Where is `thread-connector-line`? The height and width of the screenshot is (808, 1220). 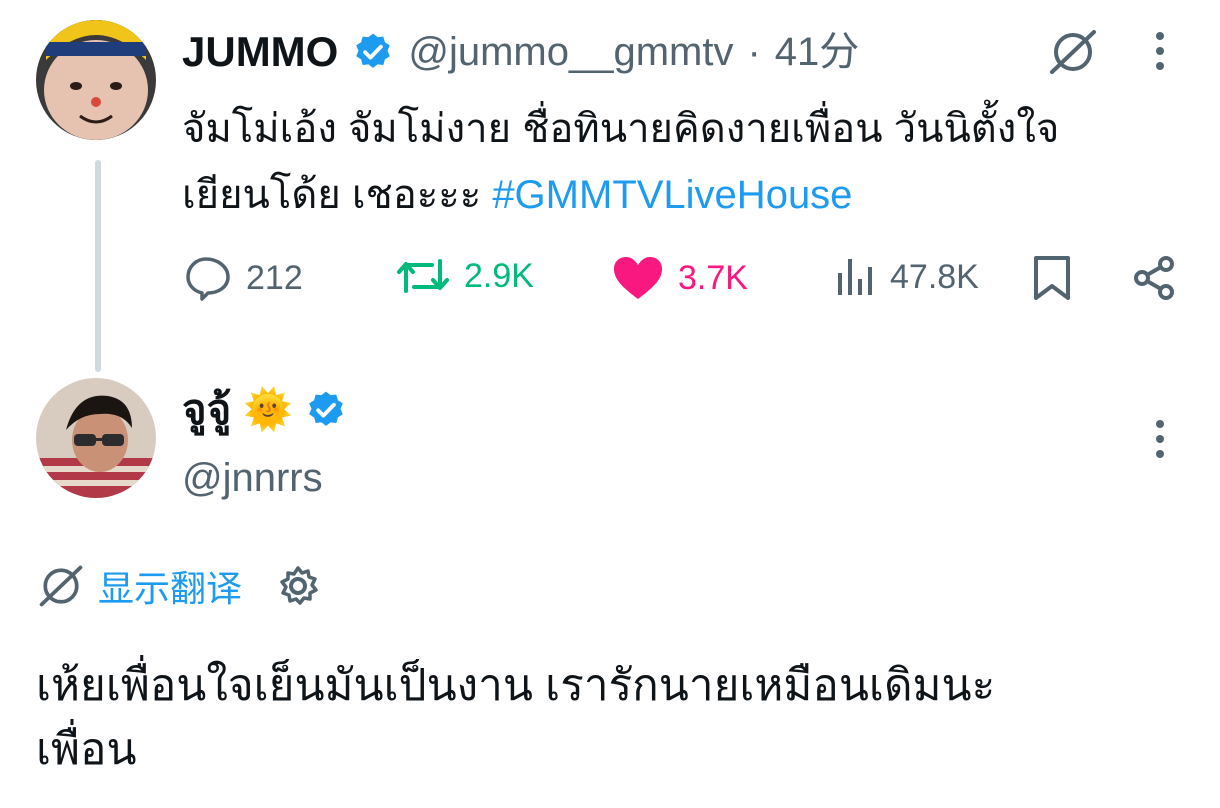 thread-connector-line is located at coordinates (98, 266).